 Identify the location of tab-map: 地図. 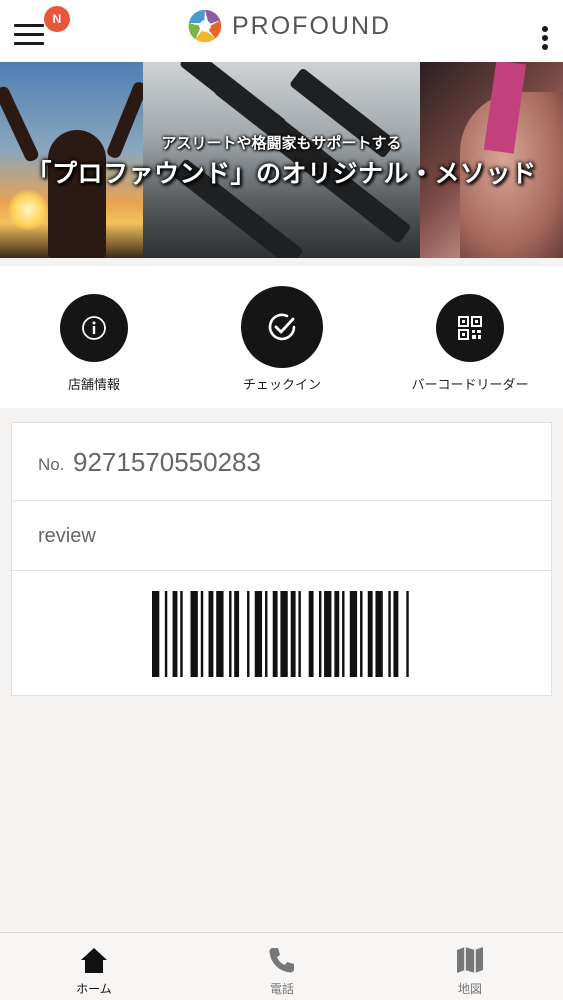
(469, 966).